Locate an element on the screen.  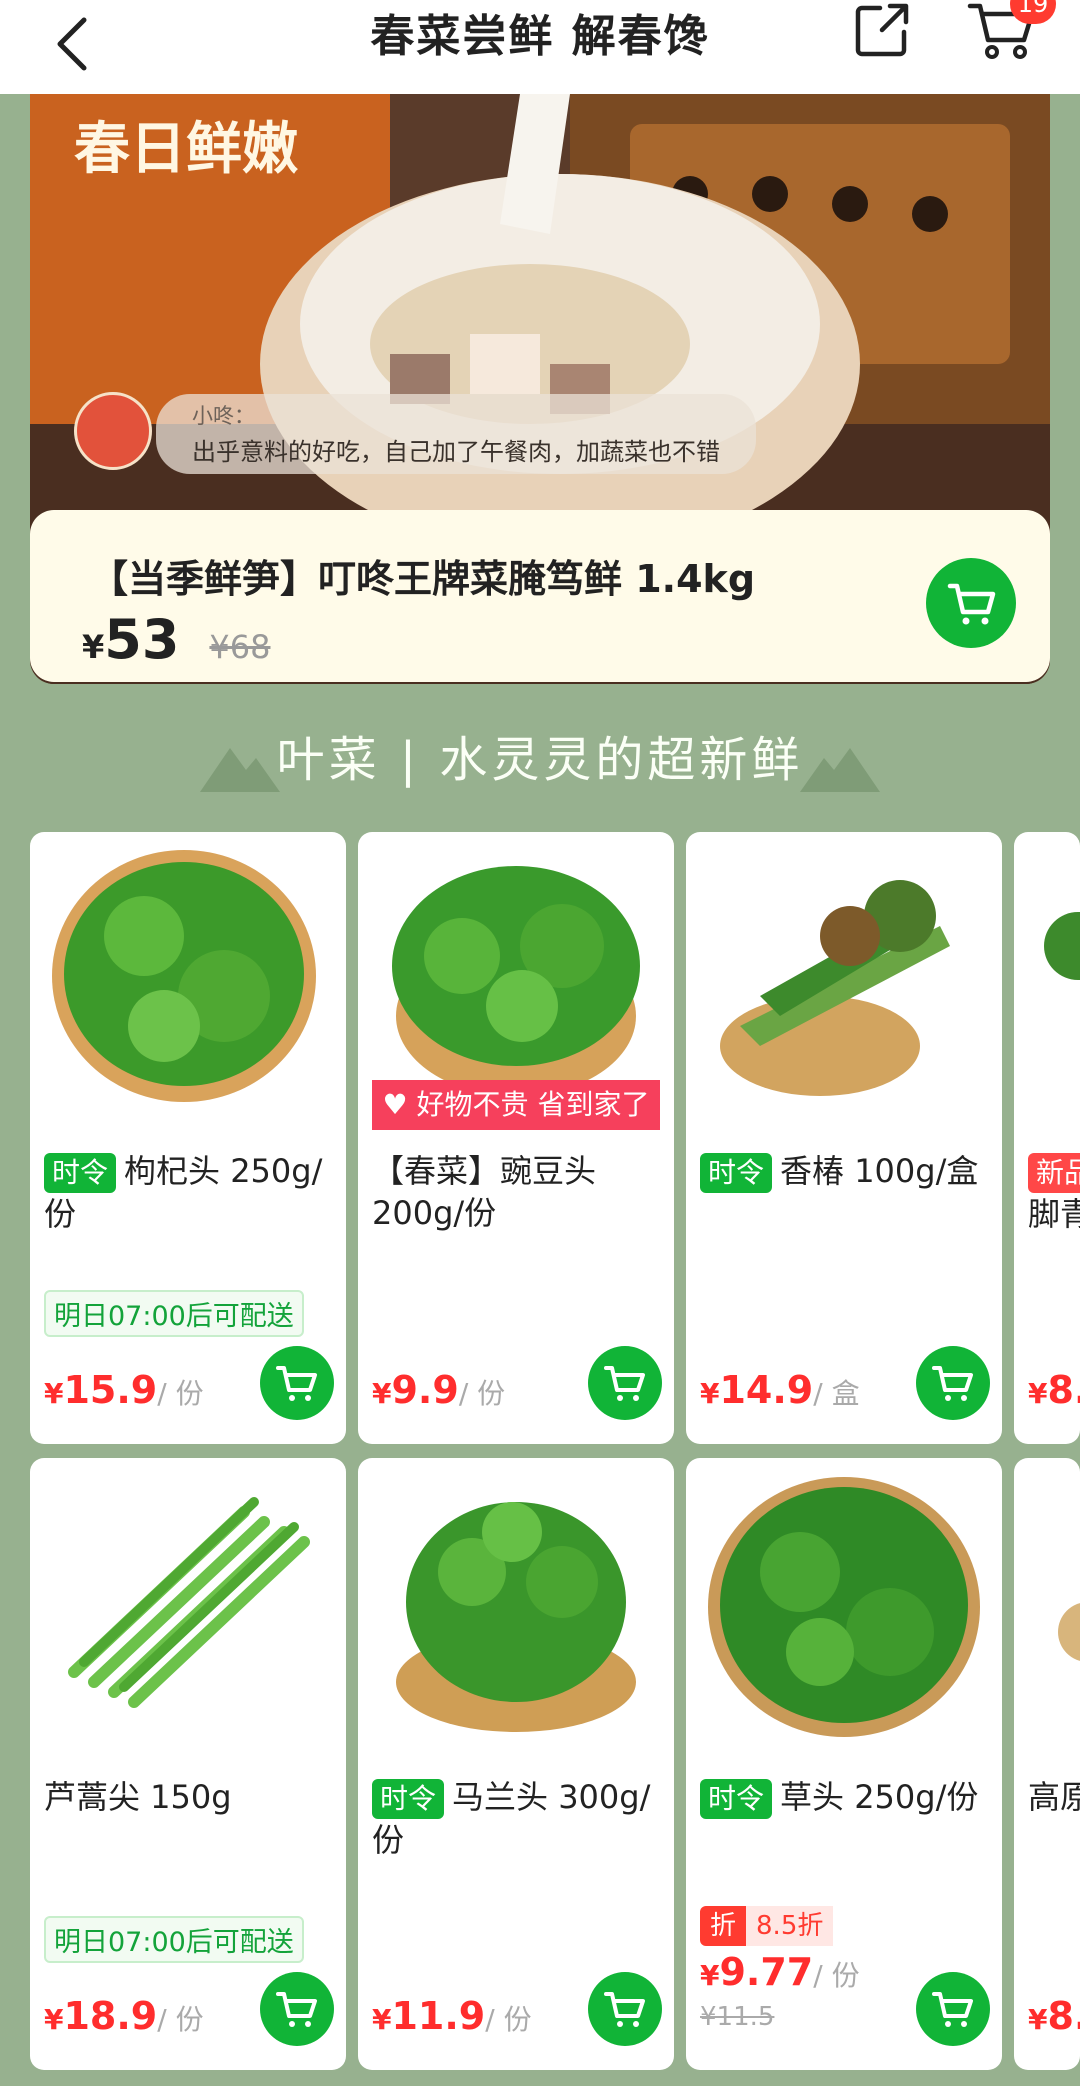
original-price: ¥68 is located at coordinates (240, 647).